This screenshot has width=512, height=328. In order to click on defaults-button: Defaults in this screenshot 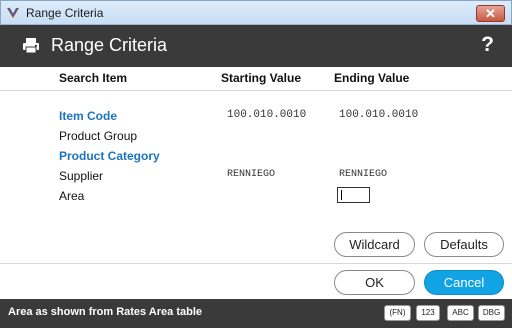, I will do `click(464, 244)`.